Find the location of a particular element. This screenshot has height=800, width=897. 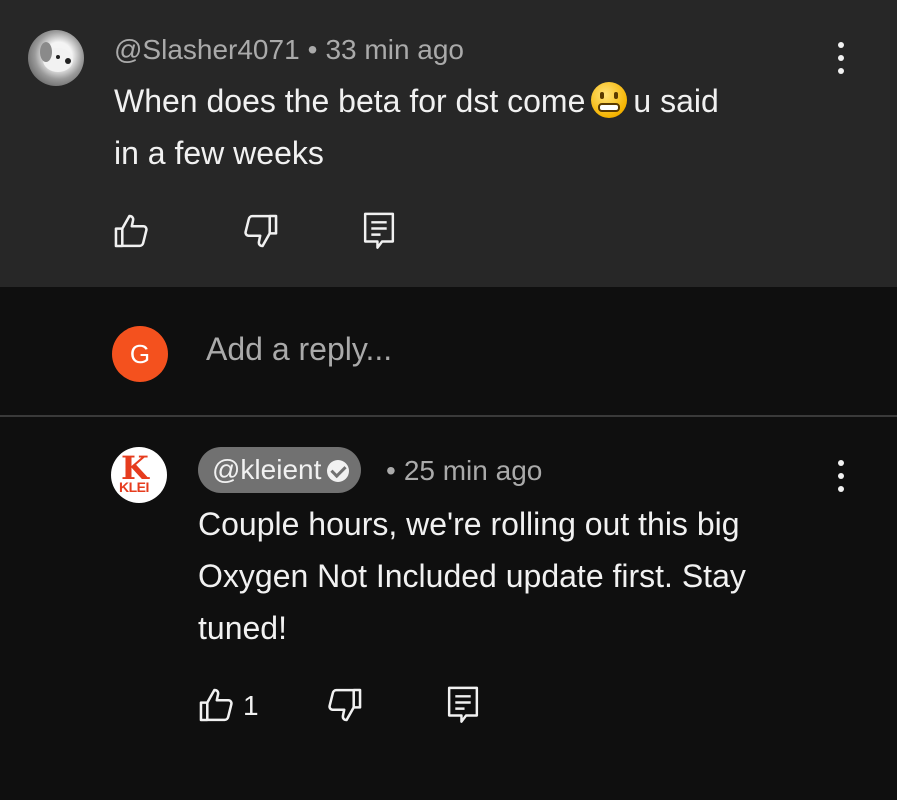

comment-meta: @Slasher4071 • 33 min ago is located at coordinates (289, 50).